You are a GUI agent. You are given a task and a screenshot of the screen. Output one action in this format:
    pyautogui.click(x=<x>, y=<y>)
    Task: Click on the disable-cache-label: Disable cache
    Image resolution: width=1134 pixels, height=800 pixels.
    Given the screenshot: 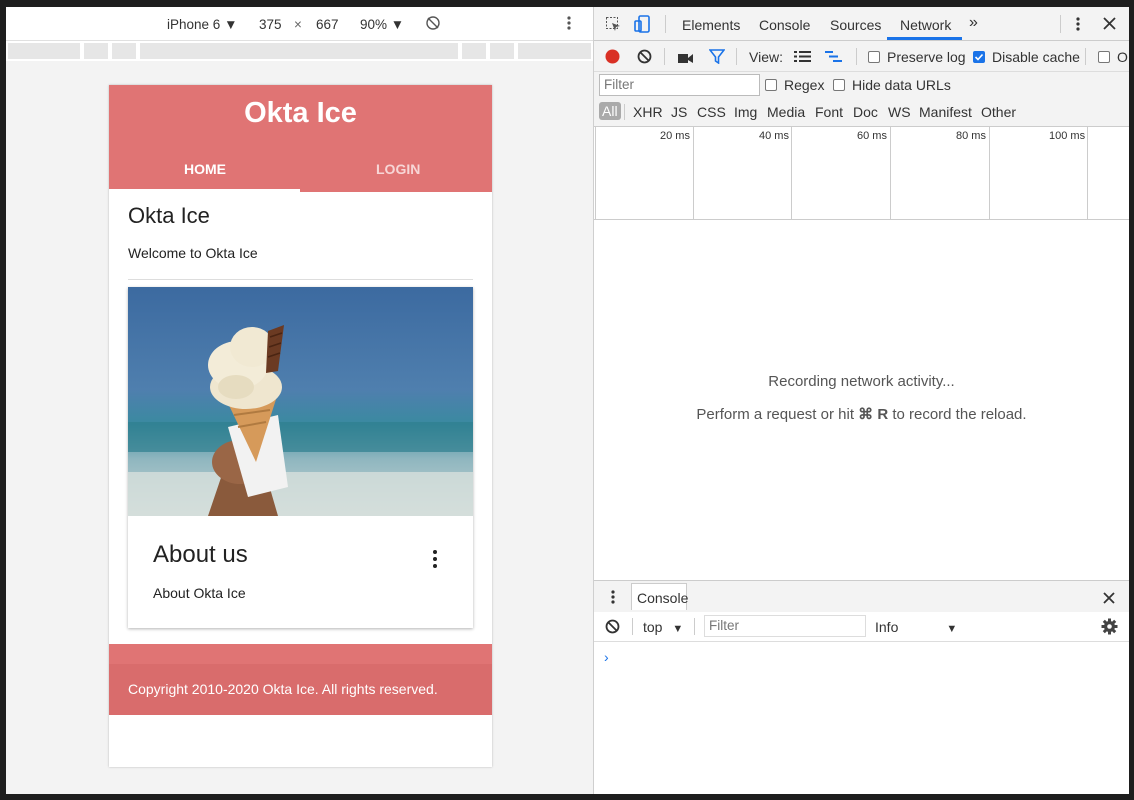 What is the action you would take?
    pyautogui.click(x=1036, y=57)
    